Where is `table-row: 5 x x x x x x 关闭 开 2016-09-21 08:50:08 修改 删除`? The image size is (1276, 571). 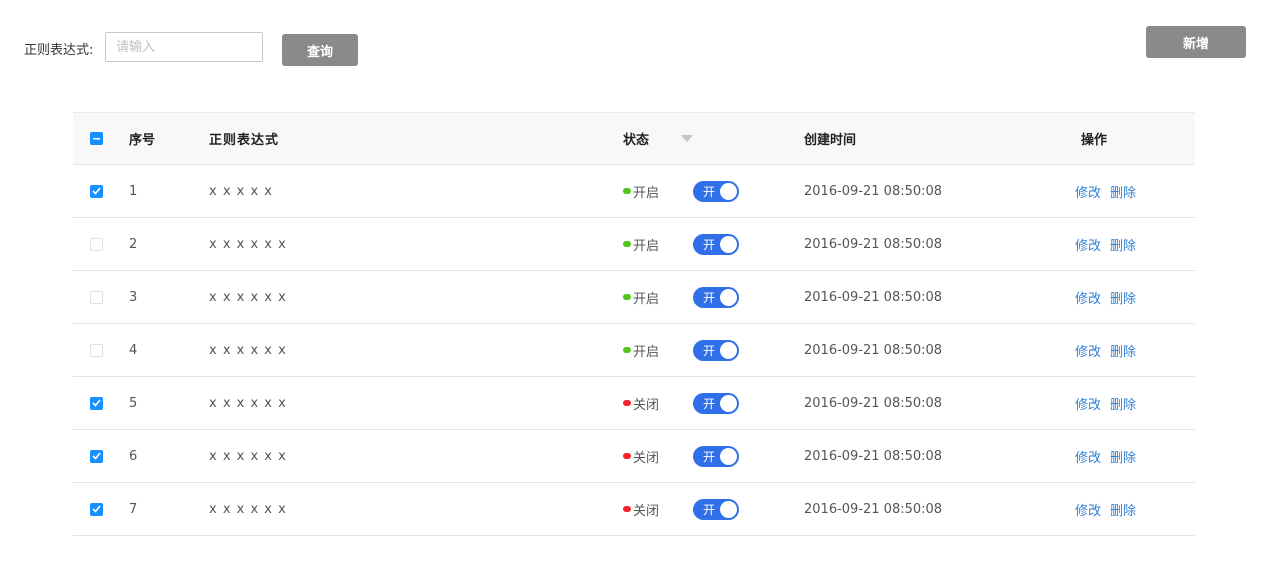 table-row: 5 x x x x x x 关闭 开 2016-09-21 08:50:08 修改 删除 is located at coordinates (634, 403).